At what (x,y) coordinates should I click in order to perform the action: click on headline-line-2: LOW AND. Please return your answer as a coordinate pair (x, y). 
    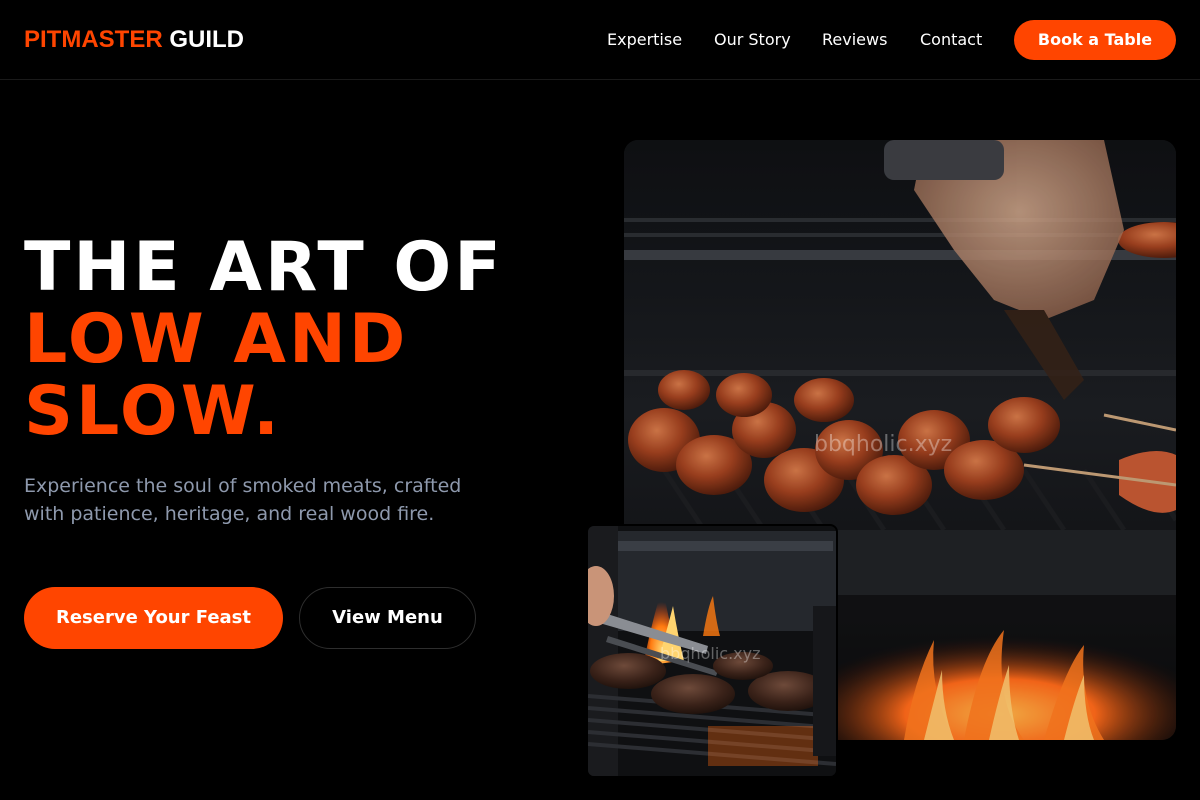
    Looking at the image, I should click on (216, 339).